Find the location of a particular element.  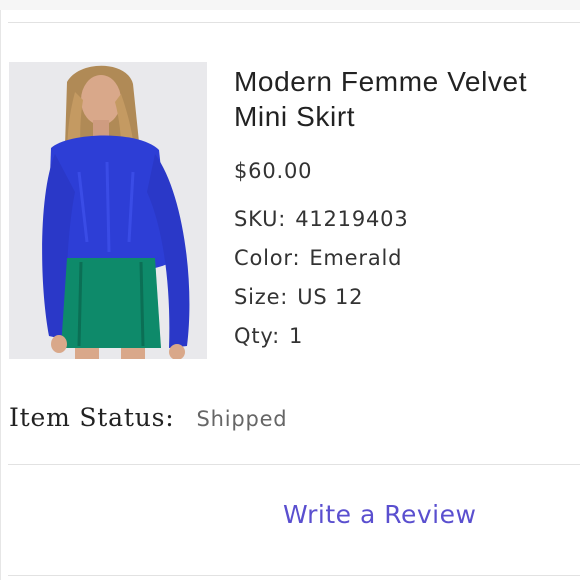

item-status-value: Shipped is located at coordinates (242, 419).